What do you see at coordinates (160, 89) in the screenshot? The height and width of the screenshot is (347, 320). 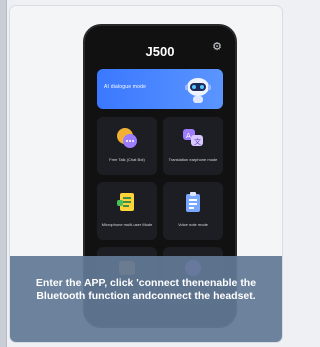 I see `ai-dialogue-banner: AI dialogue mode` at bounding box center [160, 89].